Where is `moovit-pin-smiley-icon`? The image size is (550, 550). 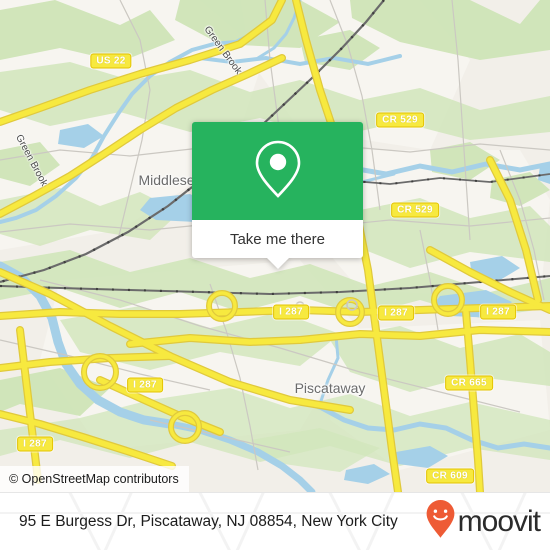
moovit-pin-smiley-icon is located at coordinates (440, 521).